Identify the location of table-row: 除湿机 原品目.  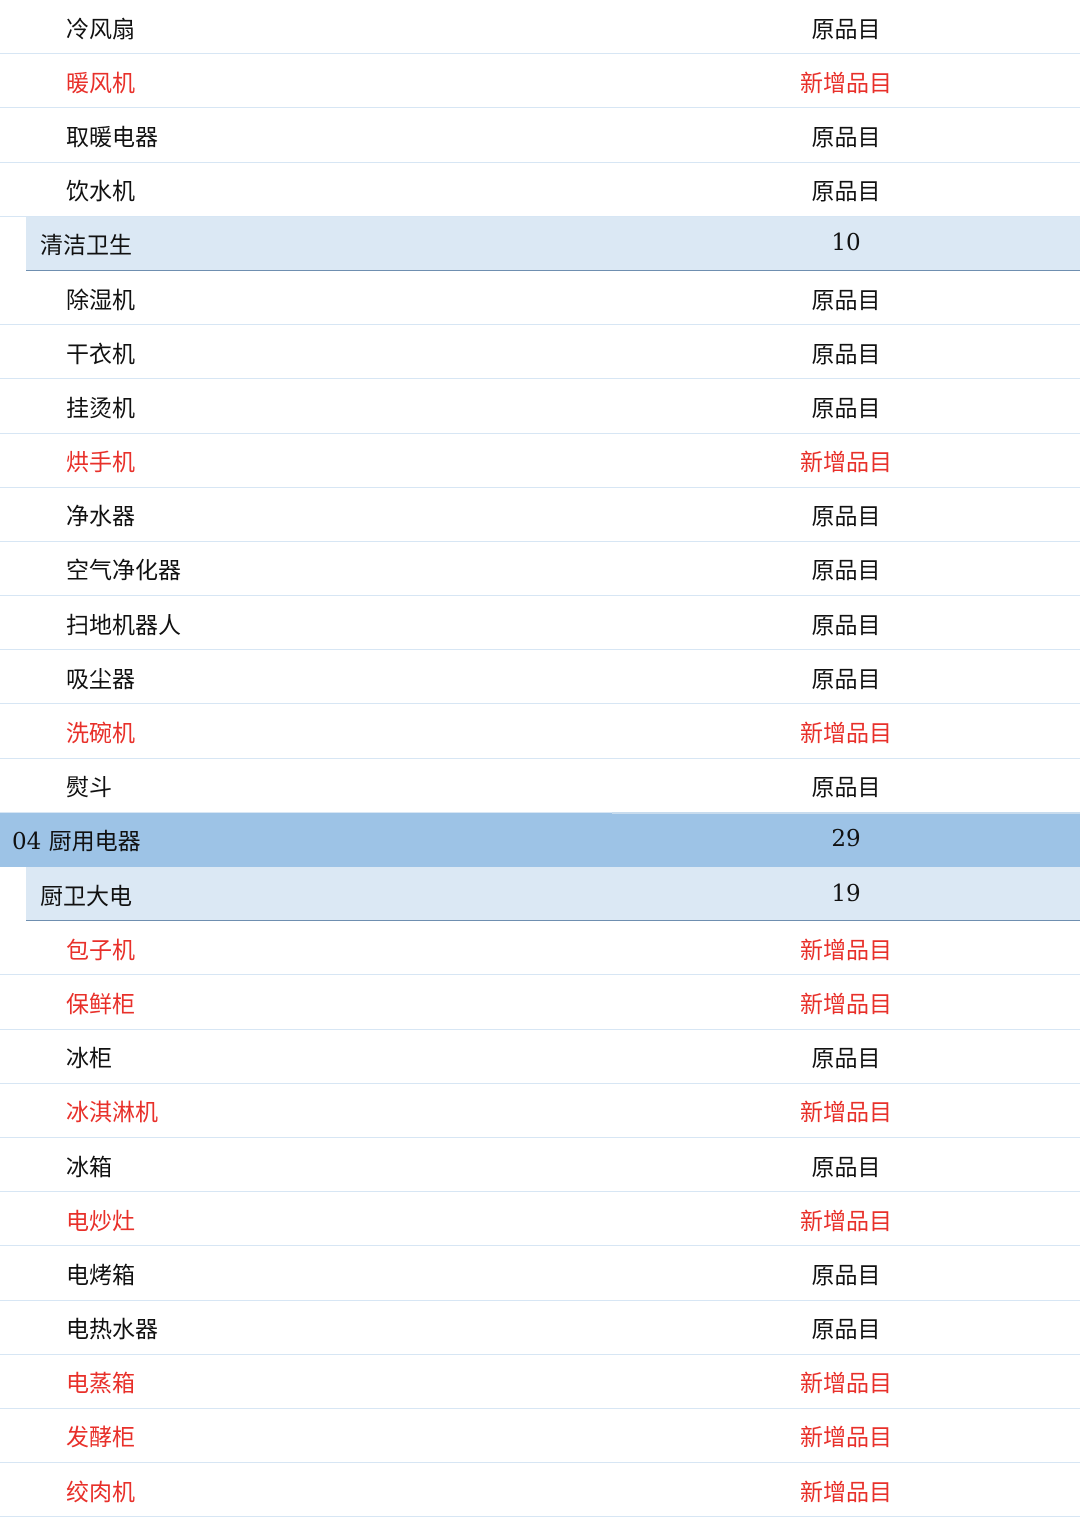
(540, 298).